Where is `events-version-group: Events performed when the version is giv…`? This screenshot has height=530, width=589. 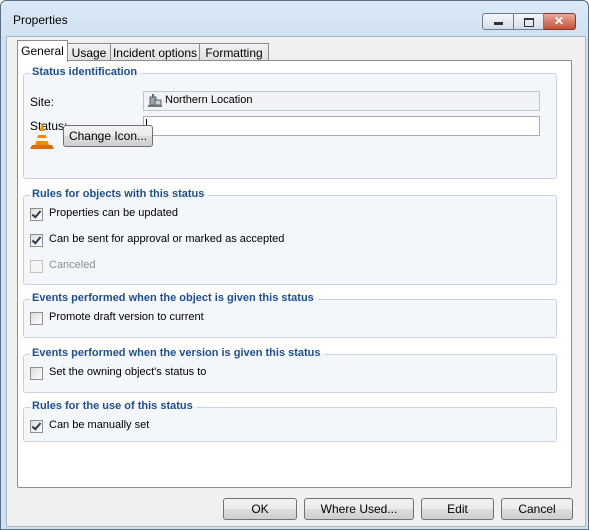
events-version-group: Events performed when the version is giv… is located at coordinates (290, 370).